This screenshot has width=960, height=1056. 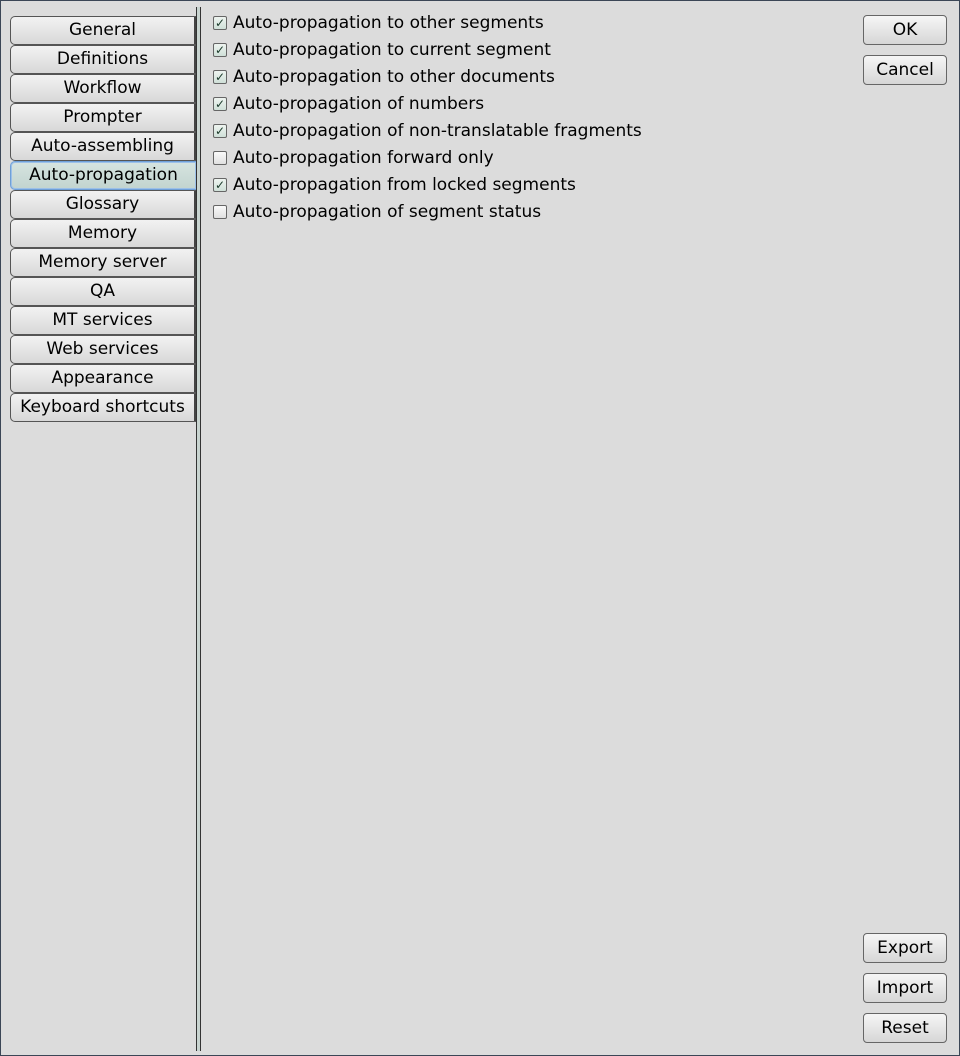 I want to click on ok-button: OK, so click(x=905, y=30).